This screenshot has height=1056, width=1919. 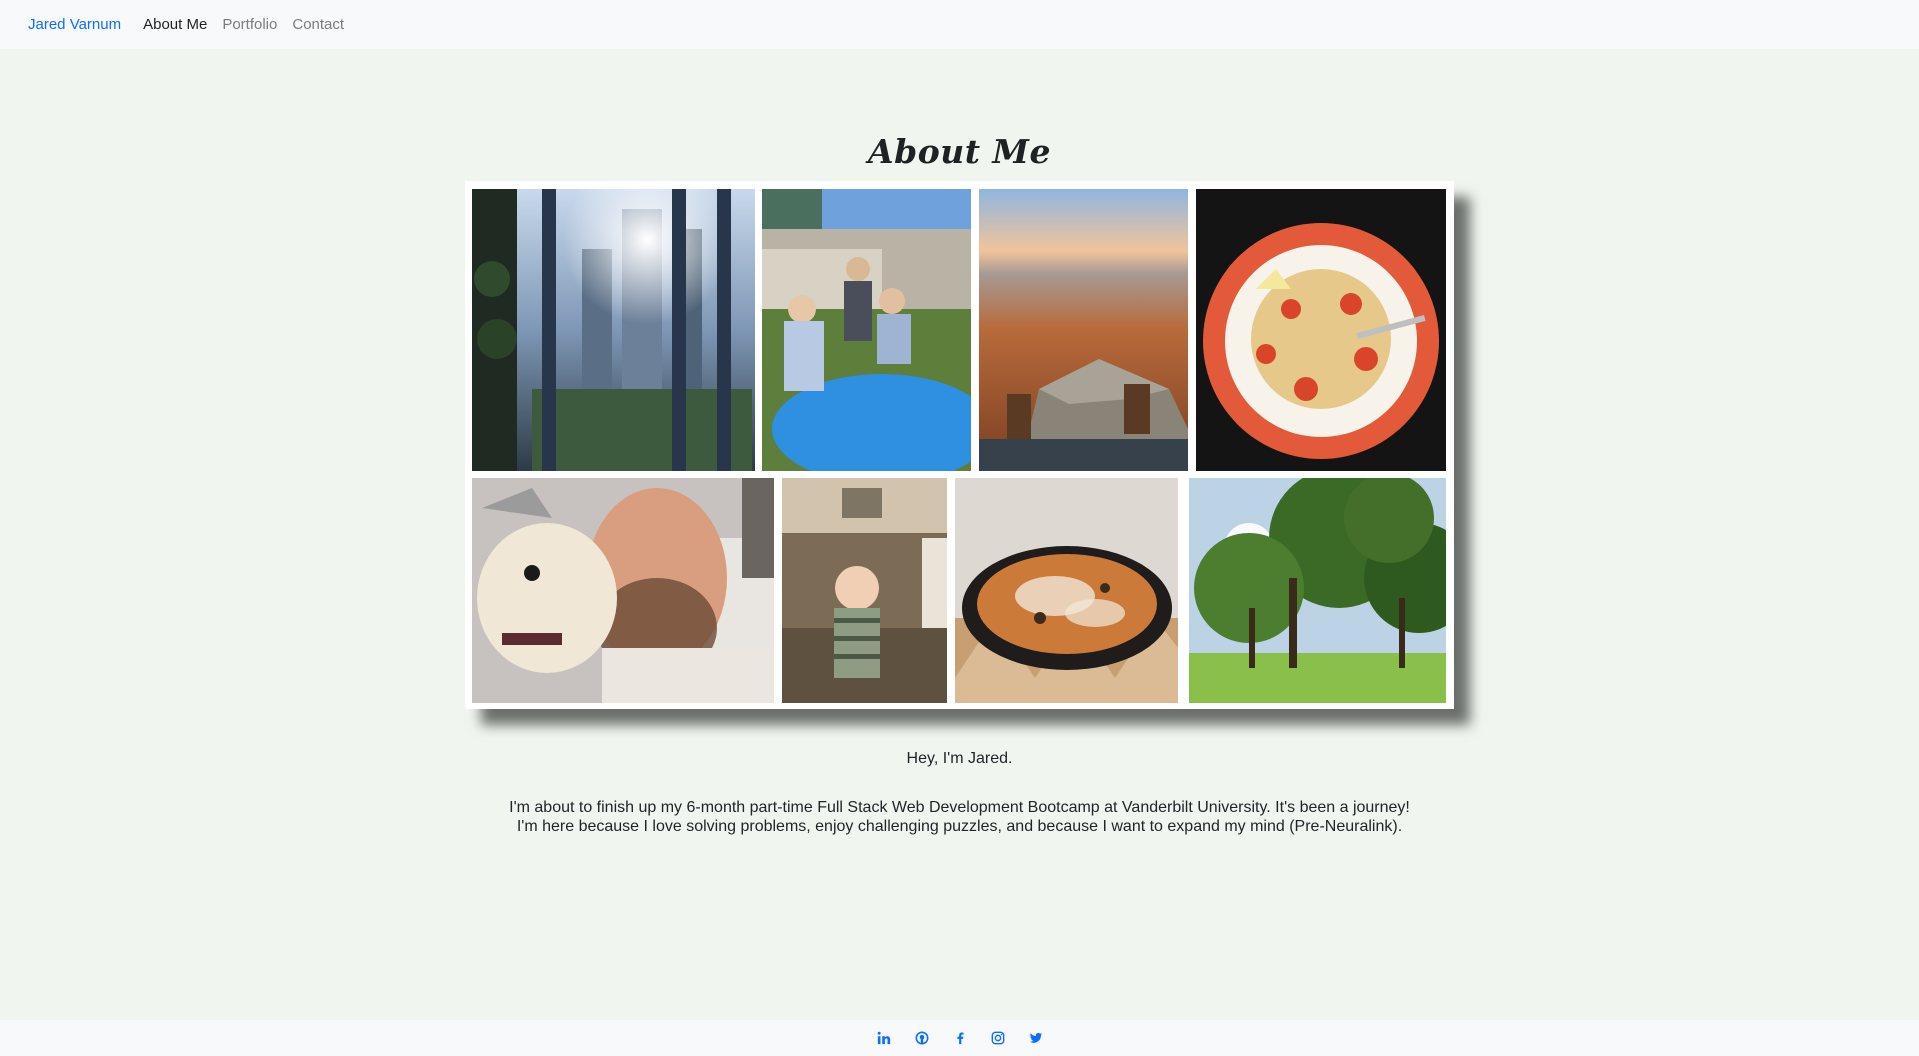 I want to click on navbar: Jared Varnum About Me Portfolio Contact, so click(x=959, y=24).